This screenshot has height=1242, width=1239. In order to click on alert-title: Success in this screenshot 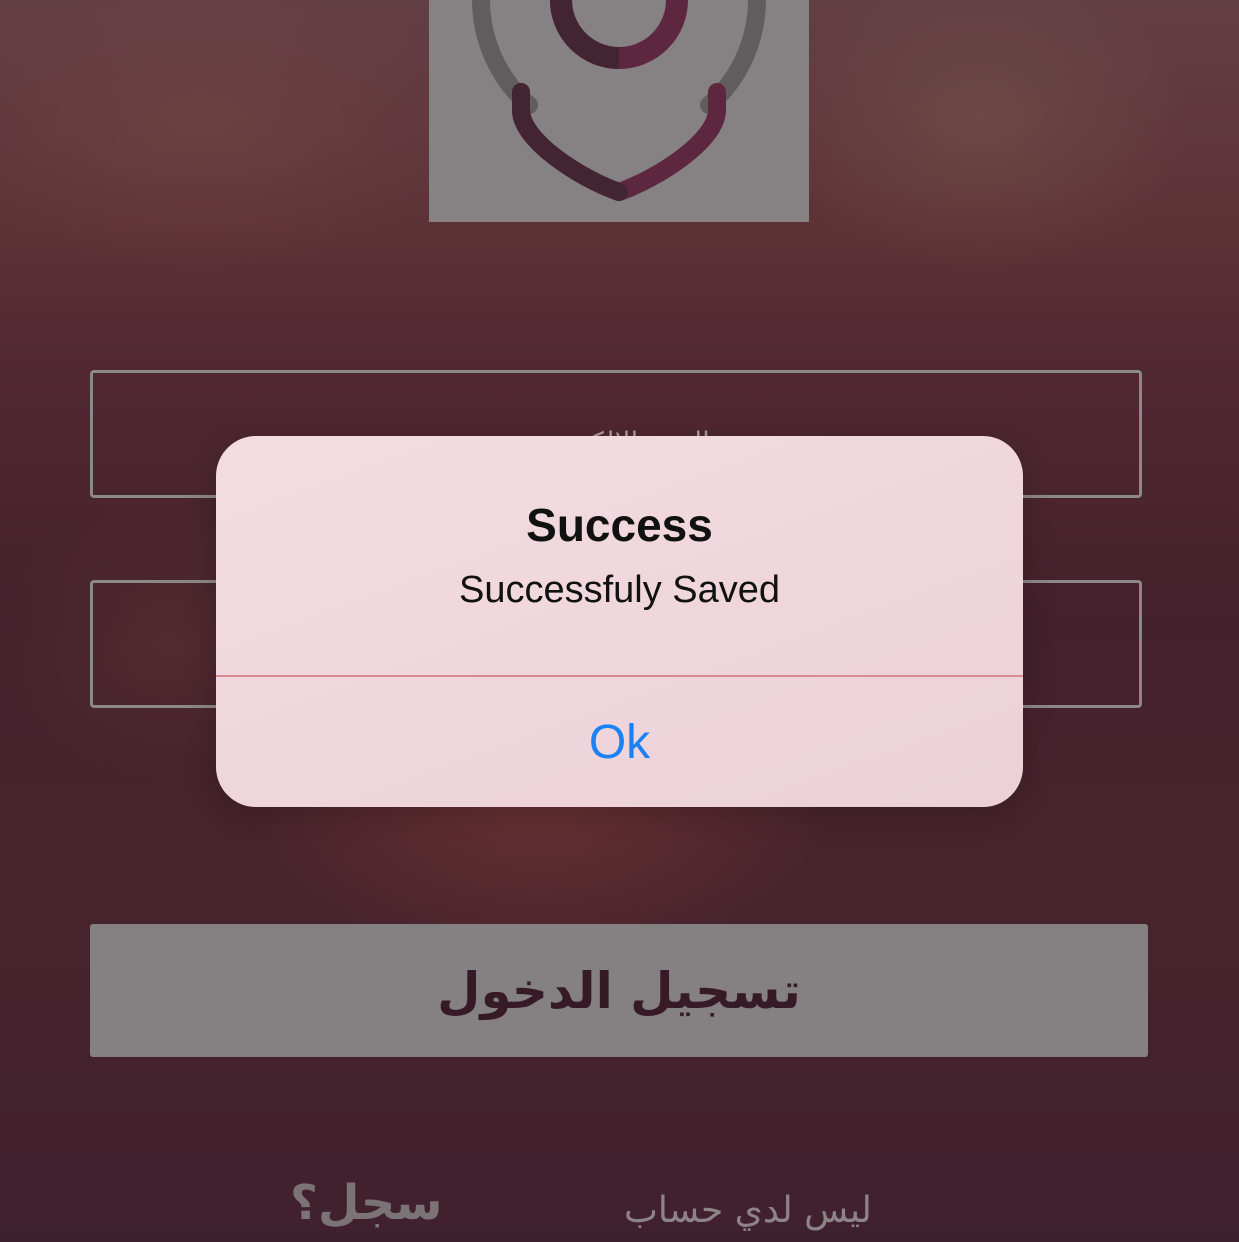, I will do `click(619, 525)`.